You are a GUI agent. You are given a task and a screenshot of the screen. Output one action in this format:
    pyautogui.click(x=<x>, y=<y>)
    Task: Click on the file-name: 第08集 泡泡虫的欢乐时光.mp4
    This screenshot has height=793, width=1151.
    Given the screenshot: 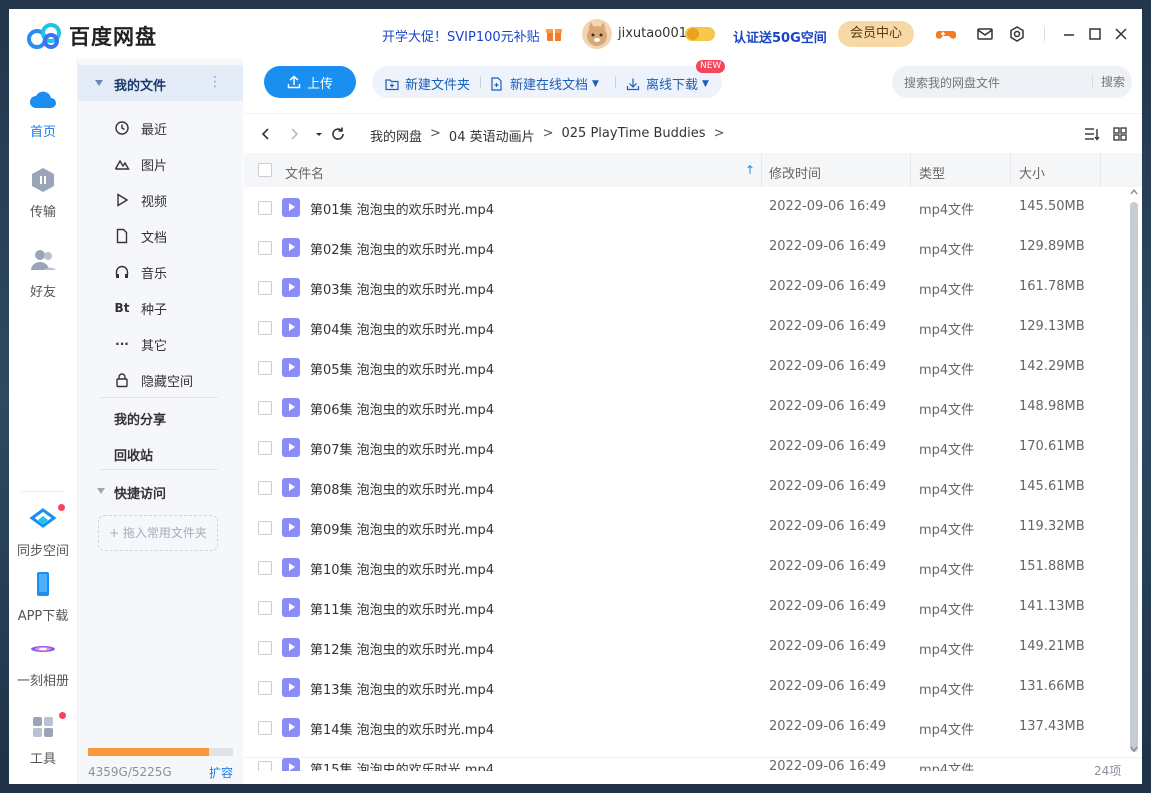 What is the action you would take?
    pyautogui.click(x=402, y=488)
    